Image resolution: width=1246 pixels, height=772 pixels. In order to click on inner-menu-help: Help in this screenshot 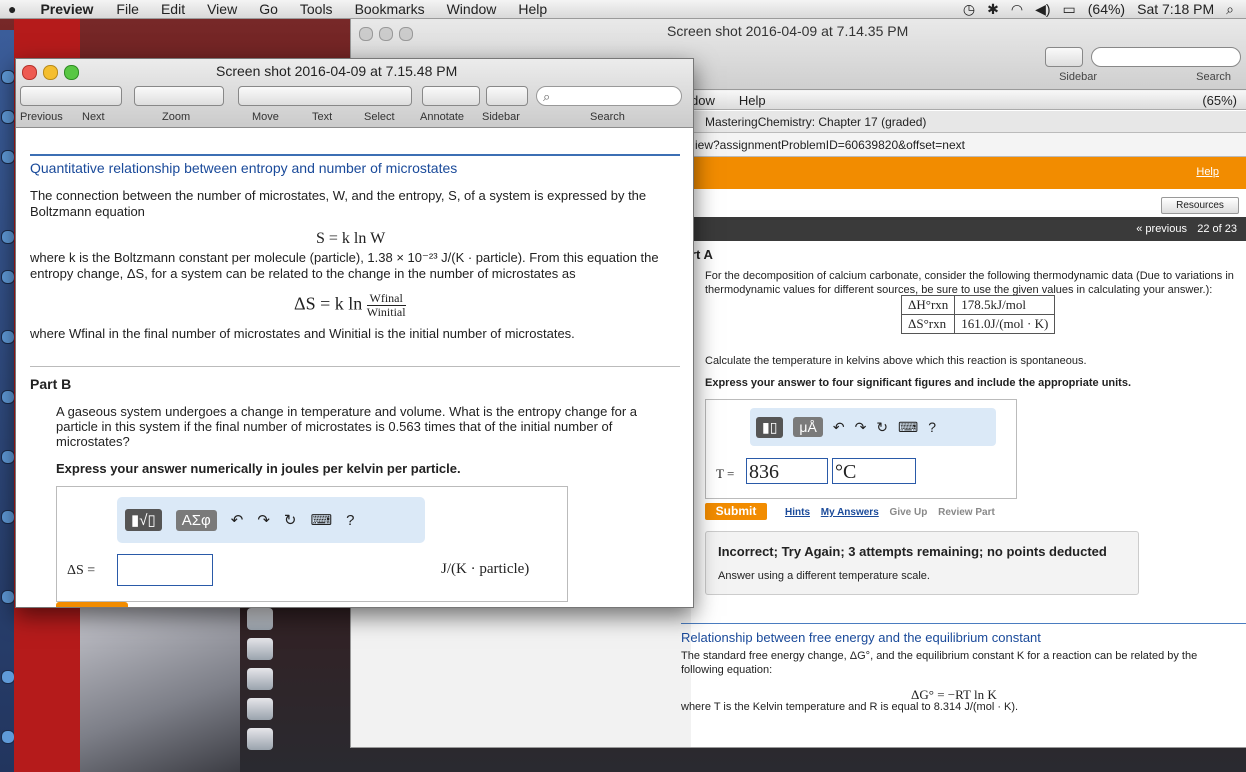, I will do `click(752, 100)`.